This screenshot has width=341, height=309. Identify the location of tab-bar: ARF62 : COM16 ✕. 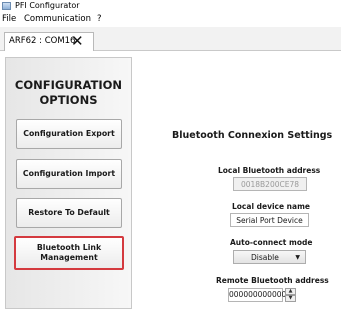
(170, 39).